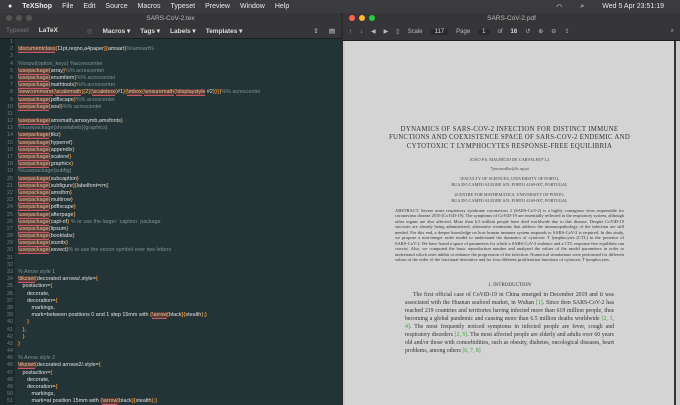  Describe the element at coordinates (149, 6) in the screenshot. I see `menu-macros: Macros` at that location.